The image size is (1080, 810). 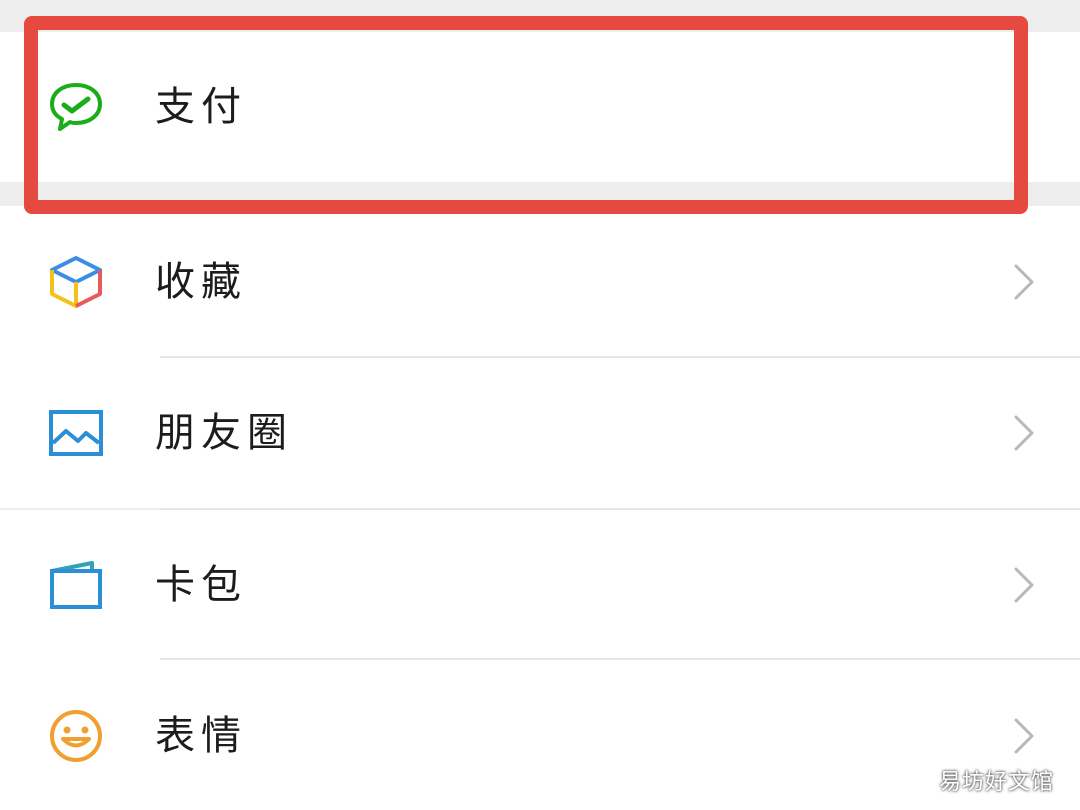 What do you see at coordinates (76, 433) in the screenshot?
I see `moments-picture-icon` at bounding box center [76, 433].